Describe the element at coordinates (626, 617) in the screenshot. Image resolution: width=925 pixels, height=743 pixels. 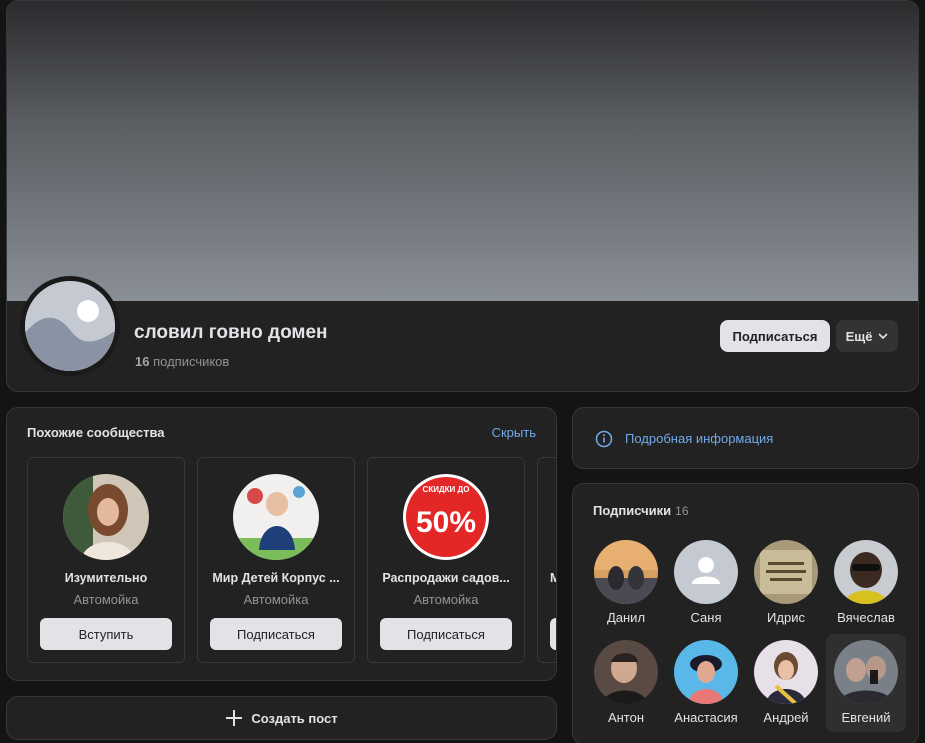
I see `follower-name: Данил` at that location.